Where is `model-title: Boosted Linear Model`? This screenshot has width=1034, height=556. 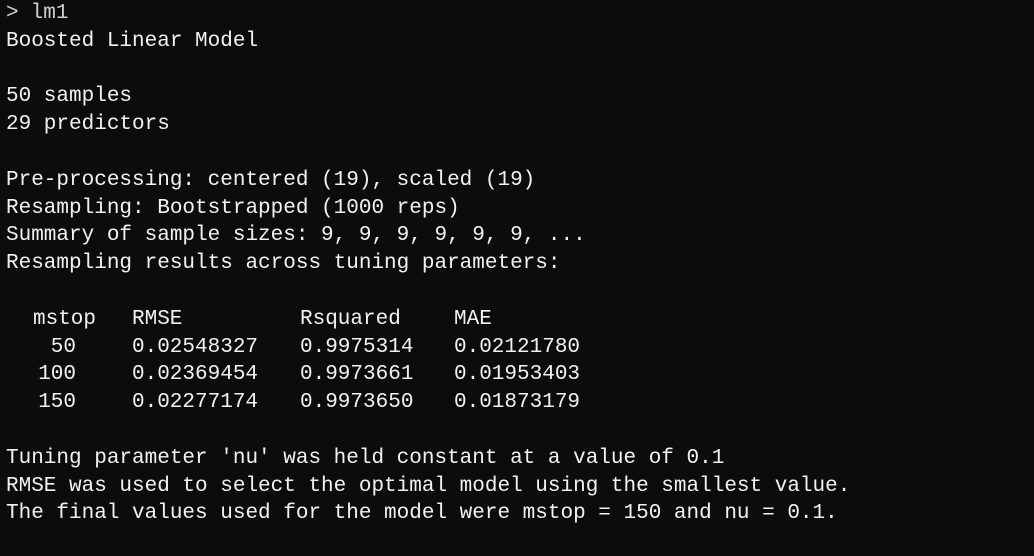
model-title: Boosted Linear Model is located at coordinates (132, 41).